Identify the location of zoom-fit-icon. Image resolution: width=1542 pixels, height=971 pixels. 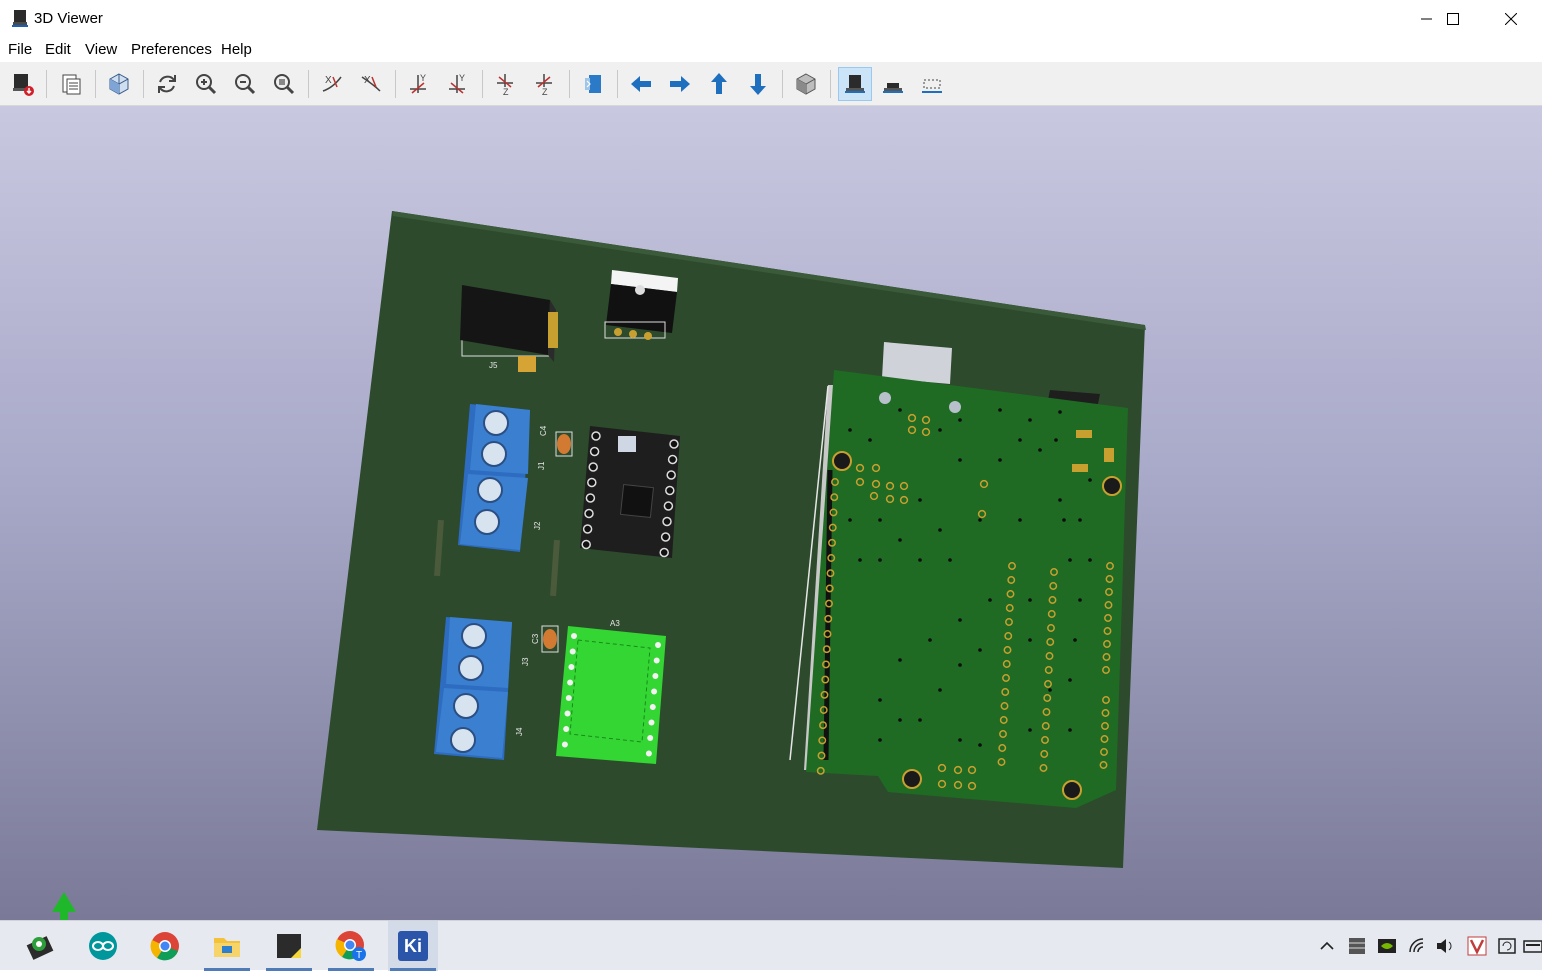
(284, 84).